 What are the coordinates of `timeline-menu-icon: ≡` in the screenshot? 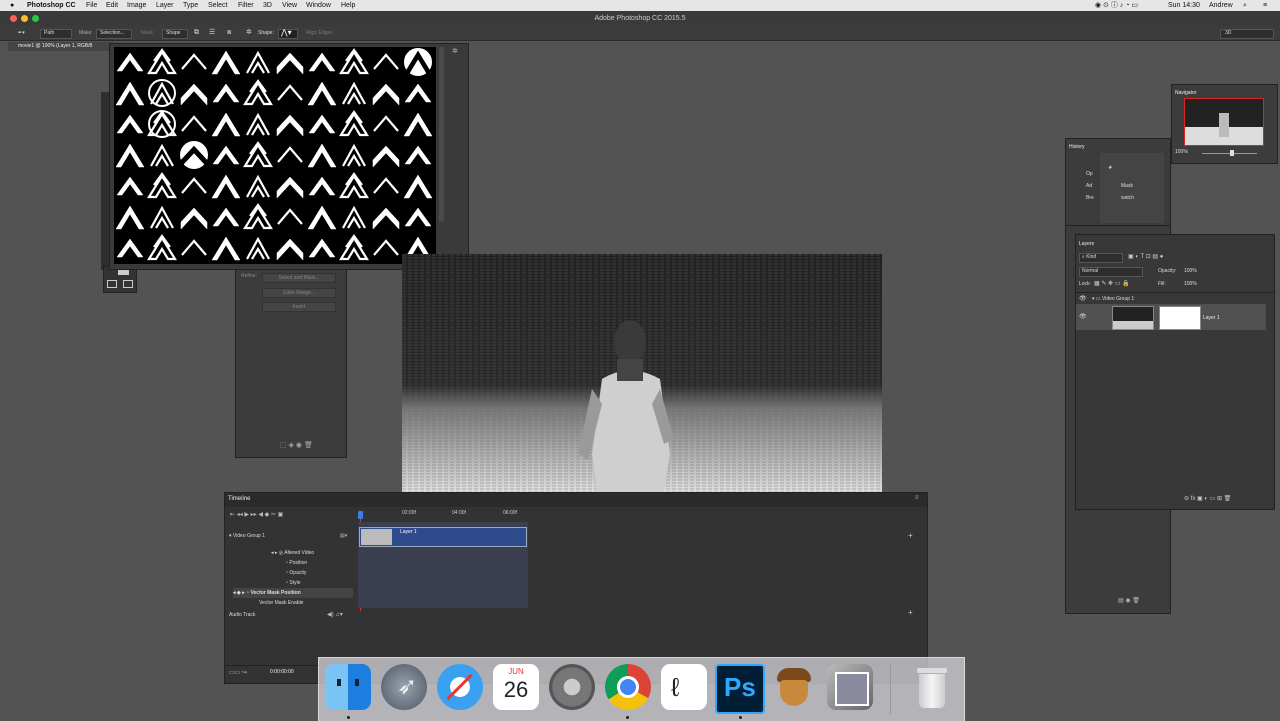 It's located at (917, 498).